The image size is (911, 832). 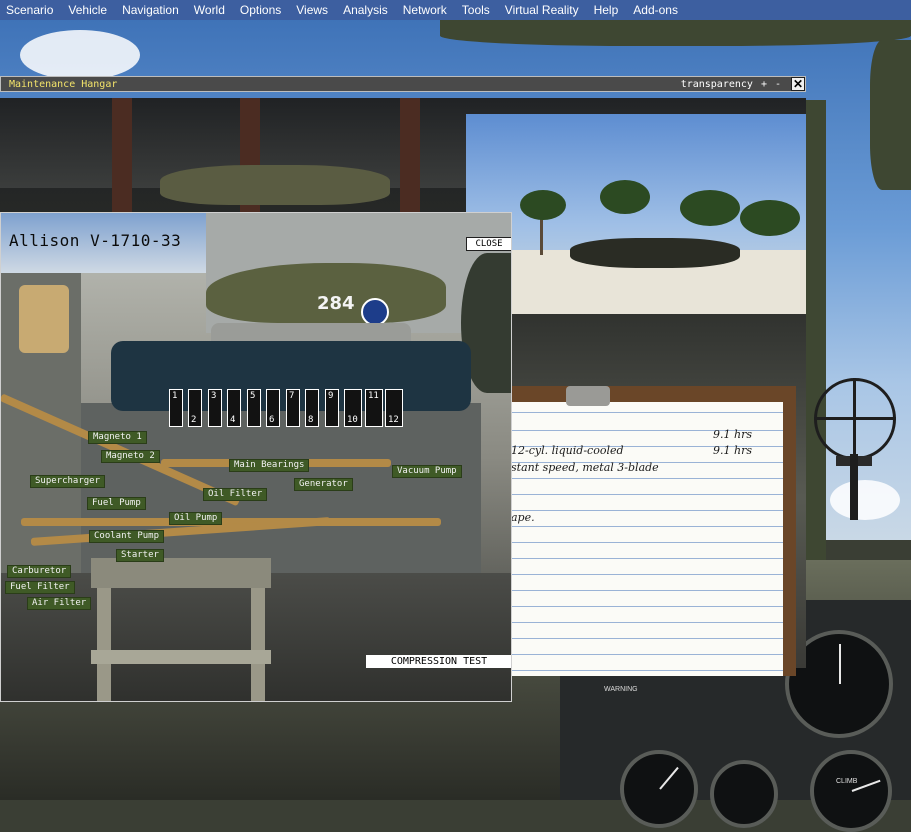 I want to click on clipboard-clip, so click(x=588, y=396).